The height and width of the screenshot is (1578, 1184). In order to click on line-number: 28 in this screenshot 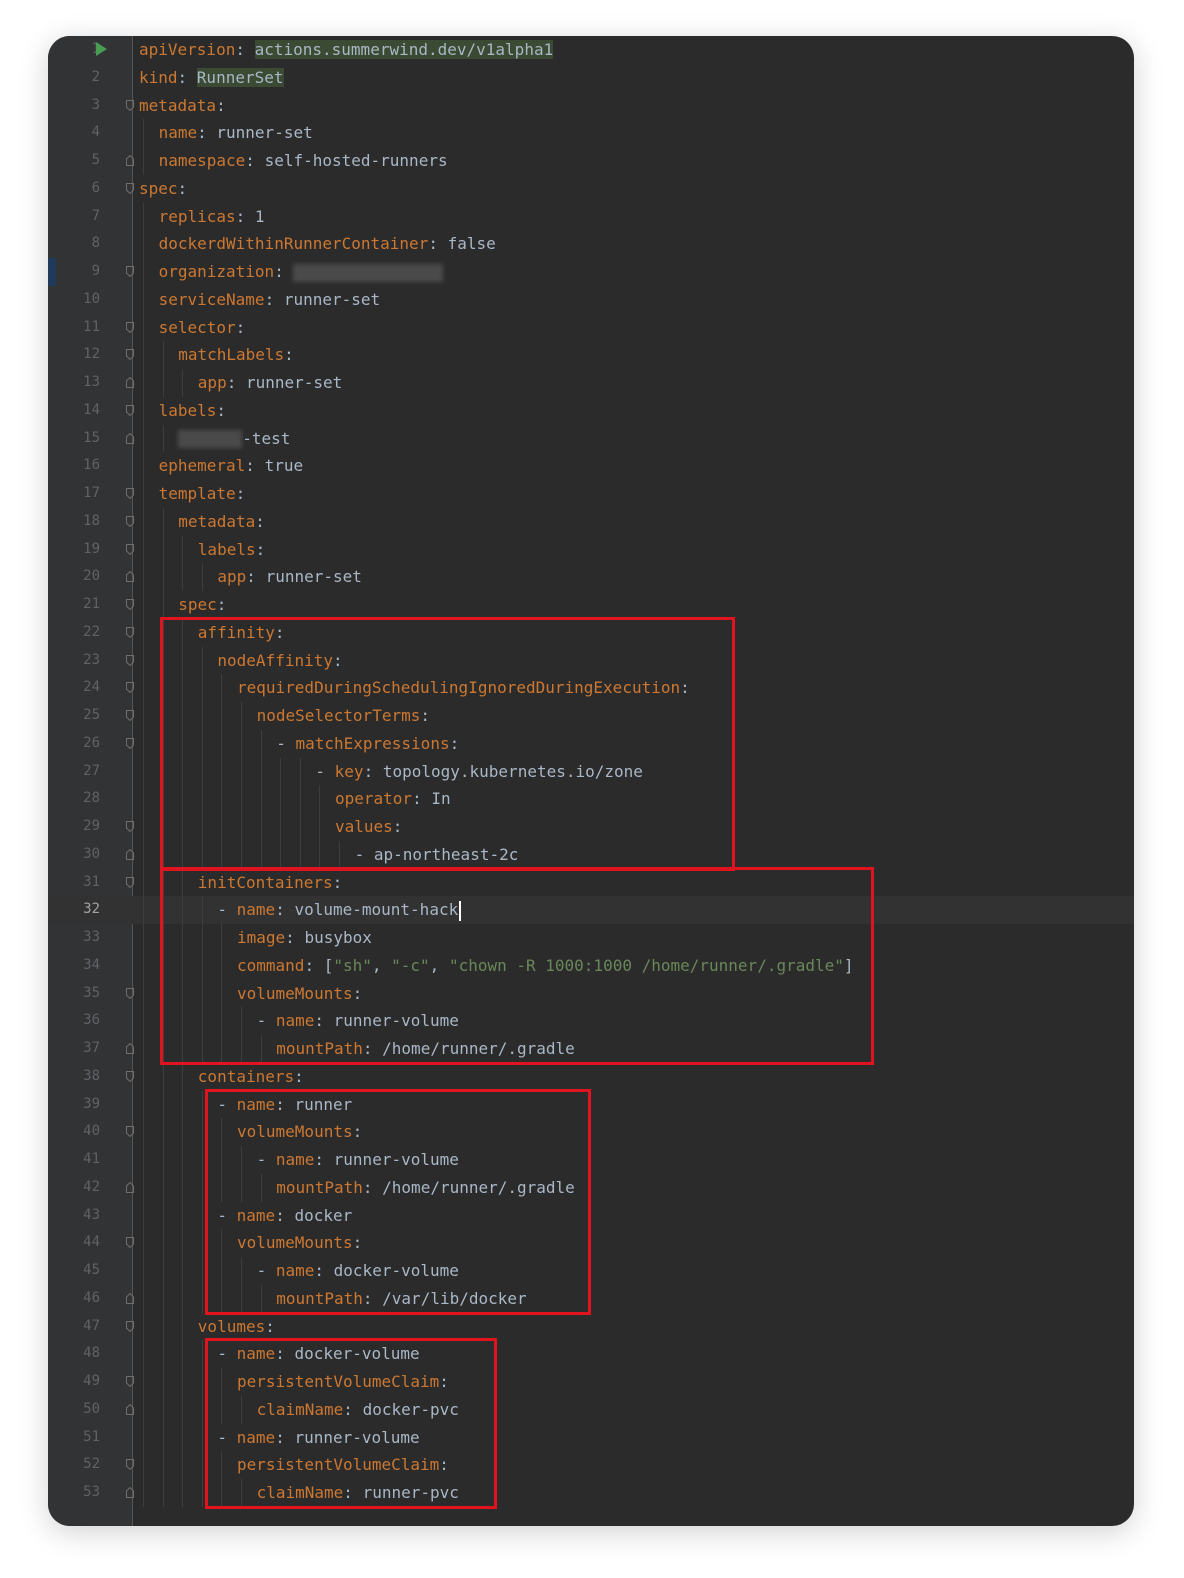, I will do `click(83, 799)`.